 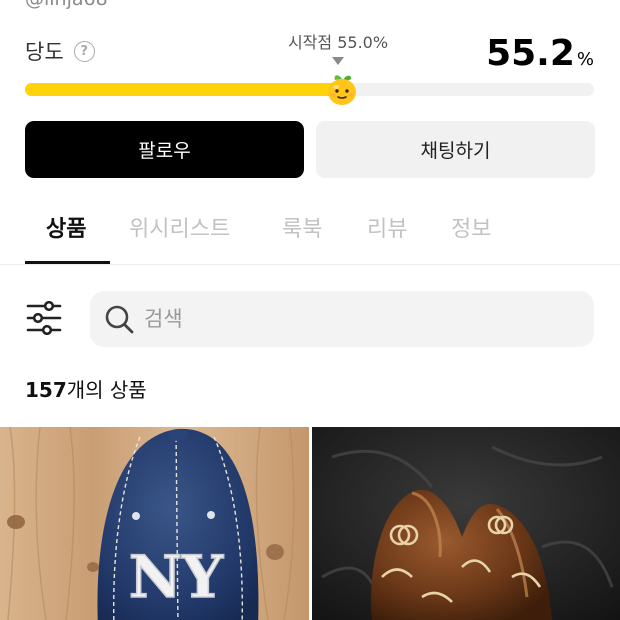 I want to click on tab-reviews: 리뷰, so click(x=387, y=227).